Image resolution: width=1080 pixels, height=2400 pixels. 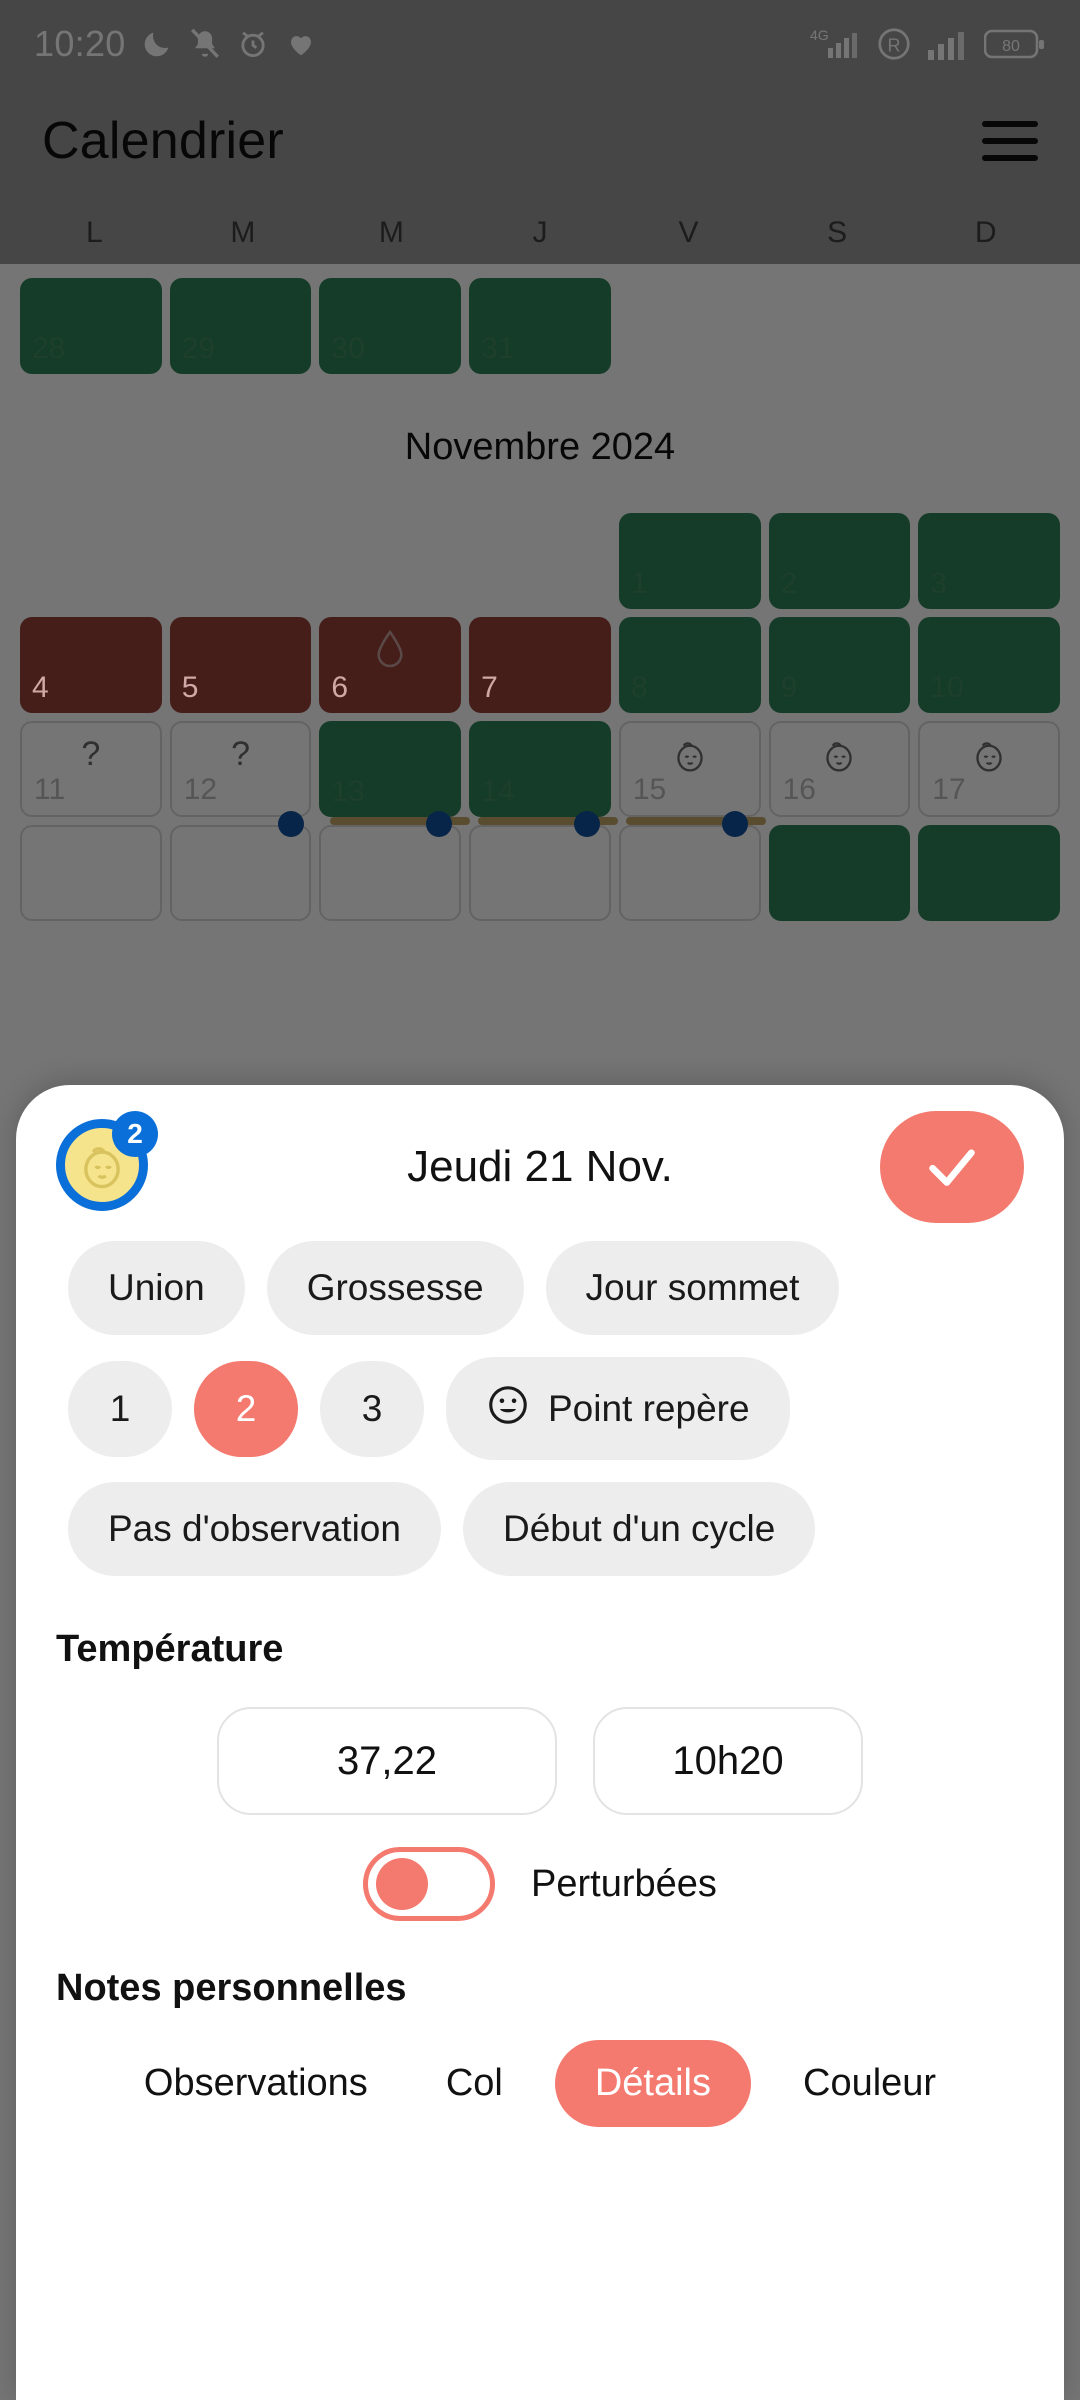 What do you see at coordinates (540, 1868) in the screenshot?
I see `disturbed-toggle-row: Perturbées` at bounding box center [540, 1868].